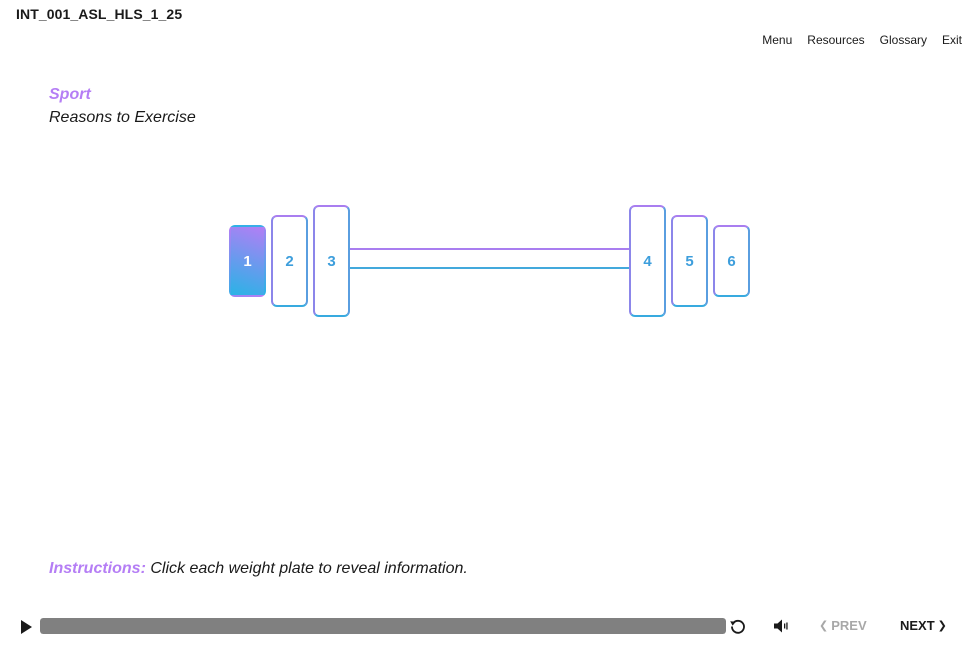 The image size is (978, 656). I want to click on weight-plate-label: 2, so click(289, 261).